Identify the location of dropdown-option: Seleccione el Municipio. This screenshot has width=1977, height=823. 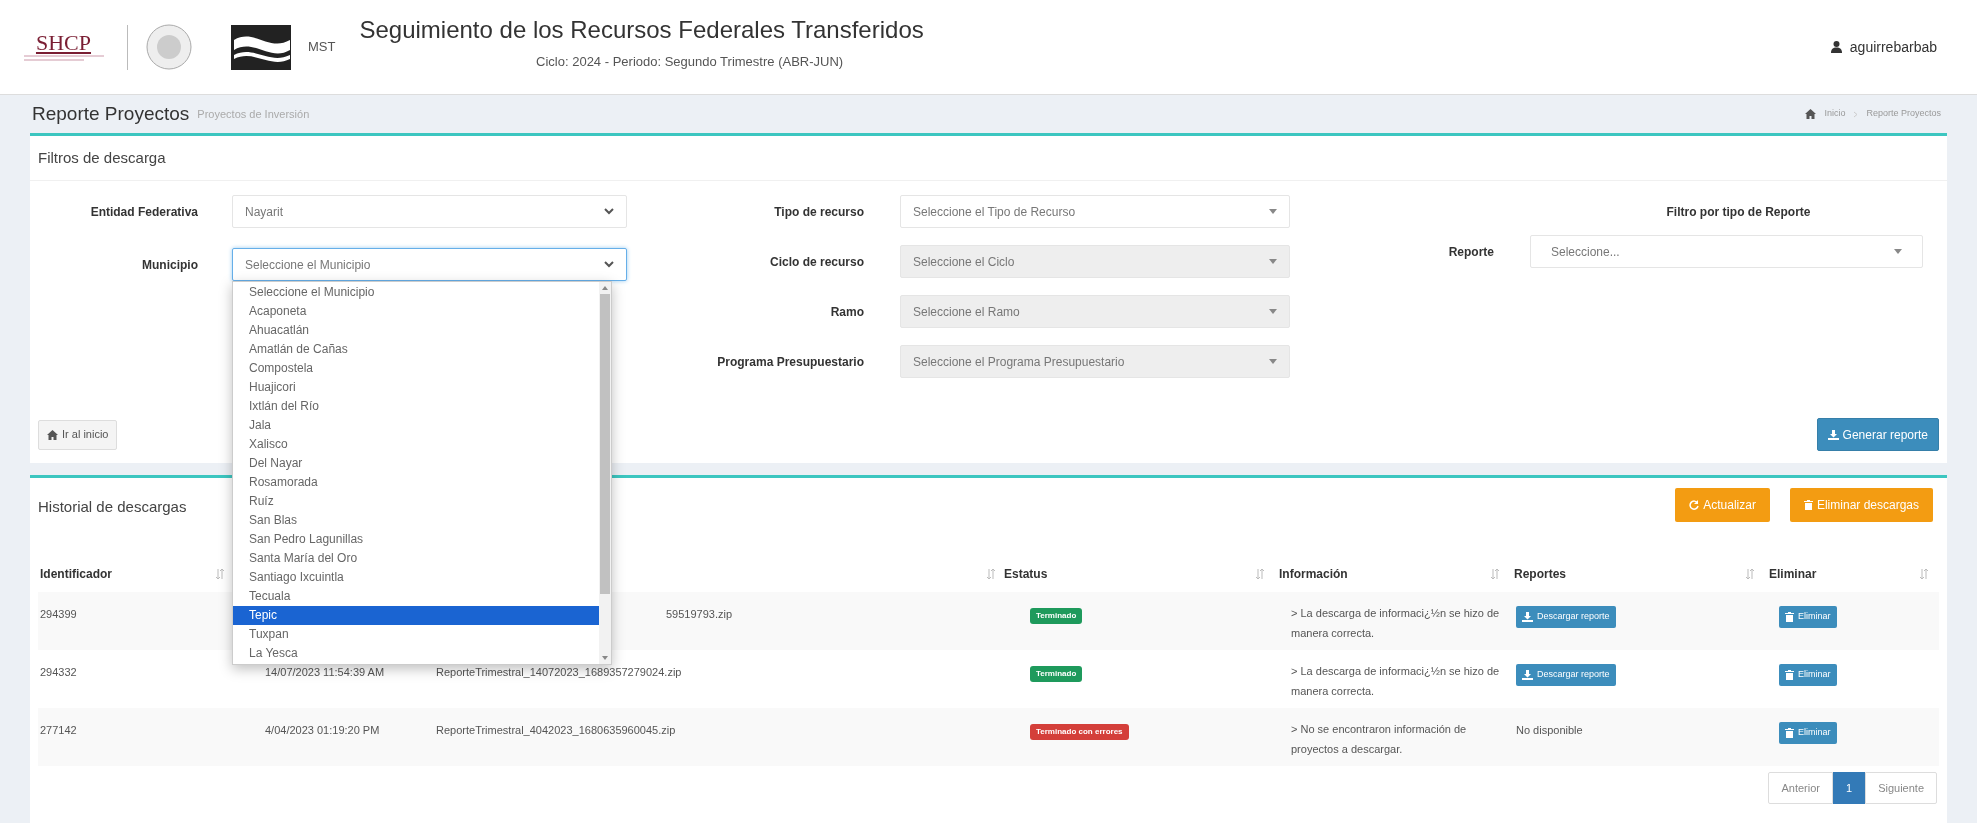
(416, 292).